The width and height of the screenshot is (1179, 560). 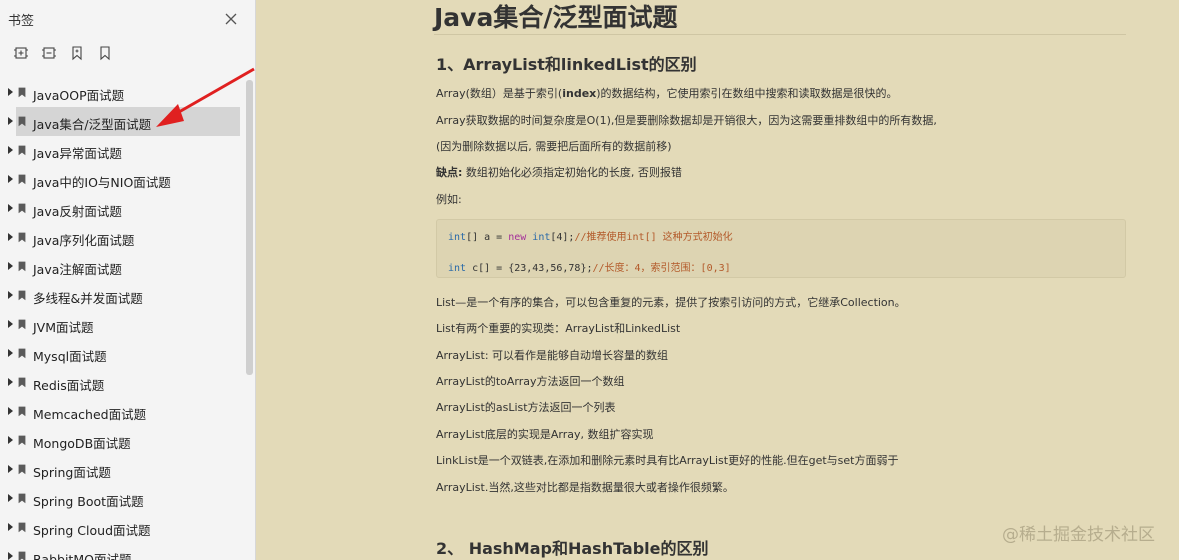 I want to click on bookmark-label: Memcached面试题, so click(x=90, y=414).